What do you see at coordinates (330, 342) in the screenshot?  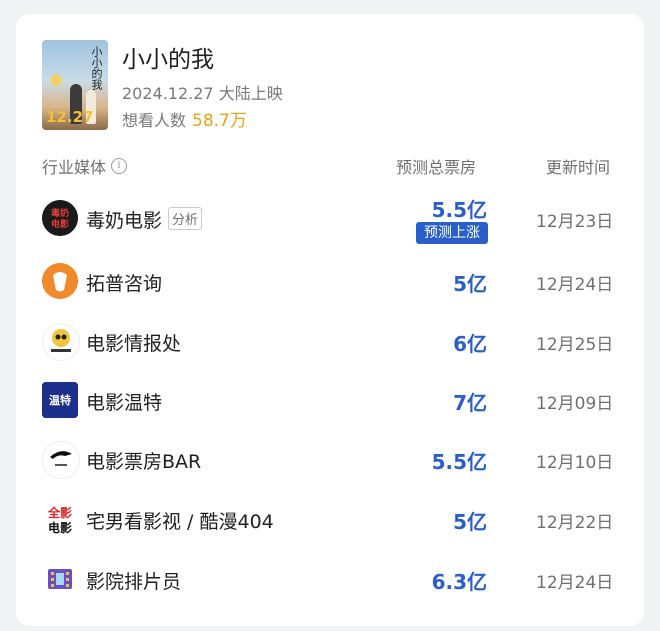 I see `media-row: 电影情报处 6亿 12月25日` at bounding box center [330, 342].